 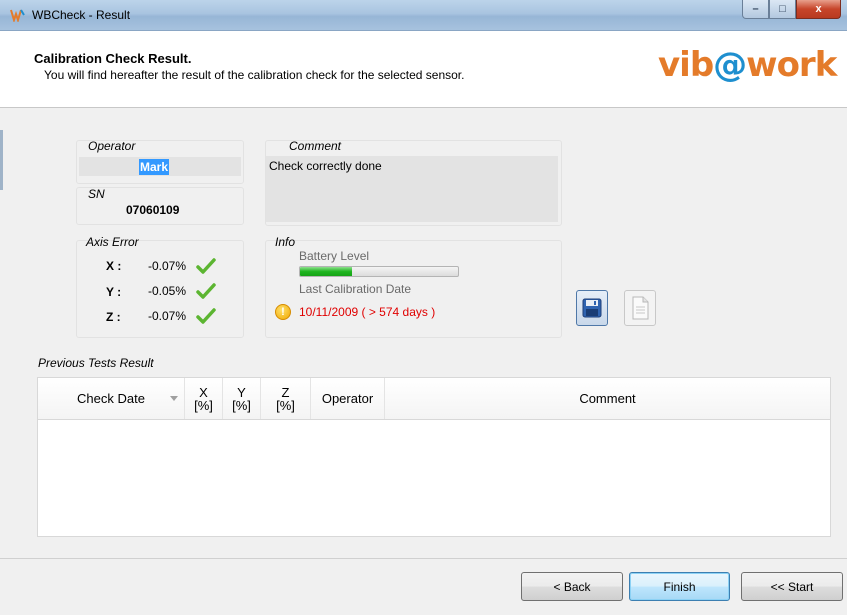 I want to click on title-bar: WBCheck - Result – □ x, so click(x=423, y=15).